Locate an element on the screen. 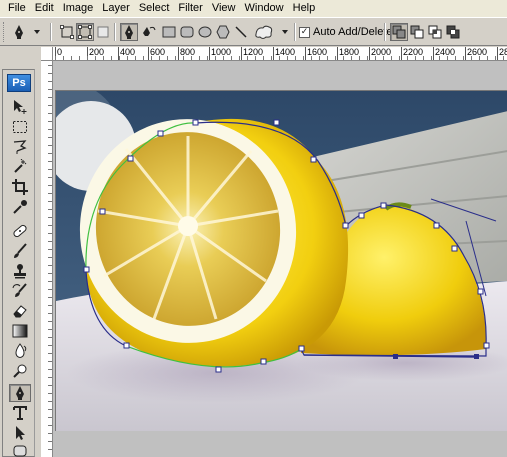  menu-image: Image is located at coordinates (79, 8).